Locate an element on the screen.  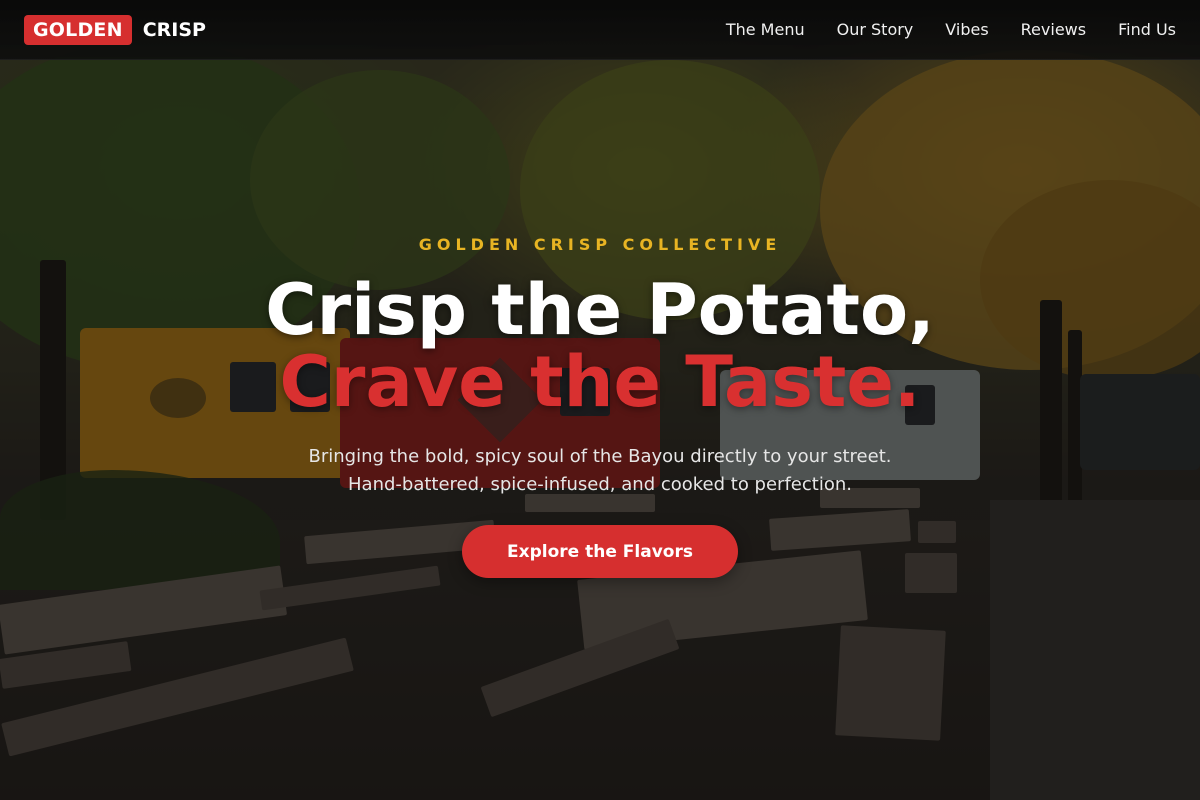
nav-link-reviews: Reviews is located at coordinates (1053, 29).